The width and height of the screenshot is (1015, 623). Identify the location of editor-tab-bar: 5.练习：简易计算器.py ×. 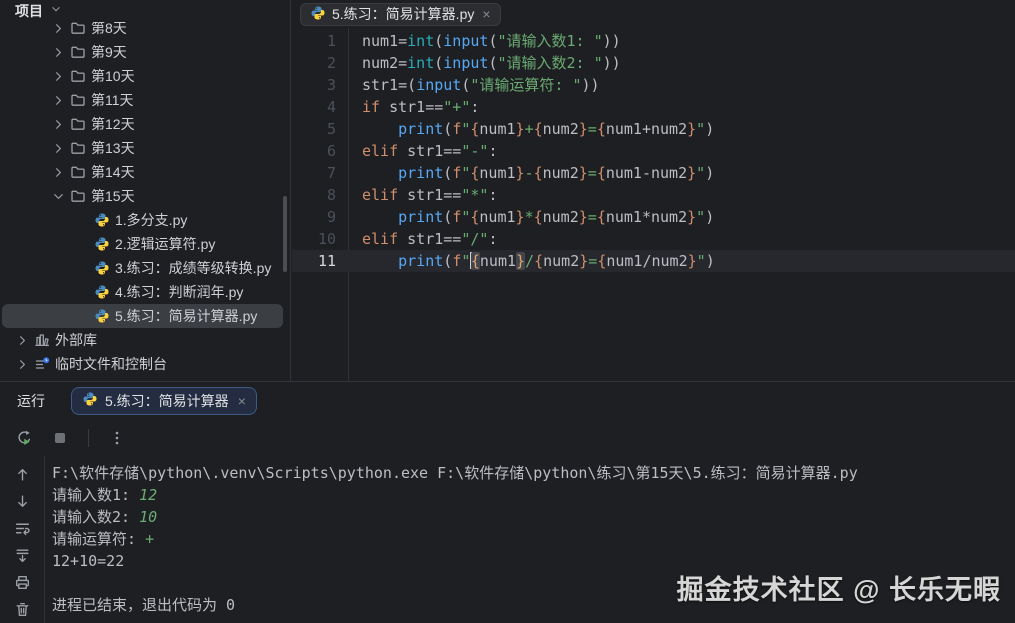
(653, 14).